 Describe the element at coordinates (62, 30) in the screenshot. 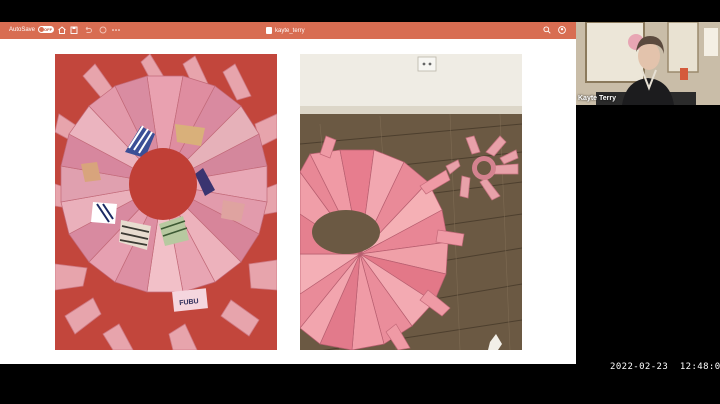

I see `home-icon` at that location.